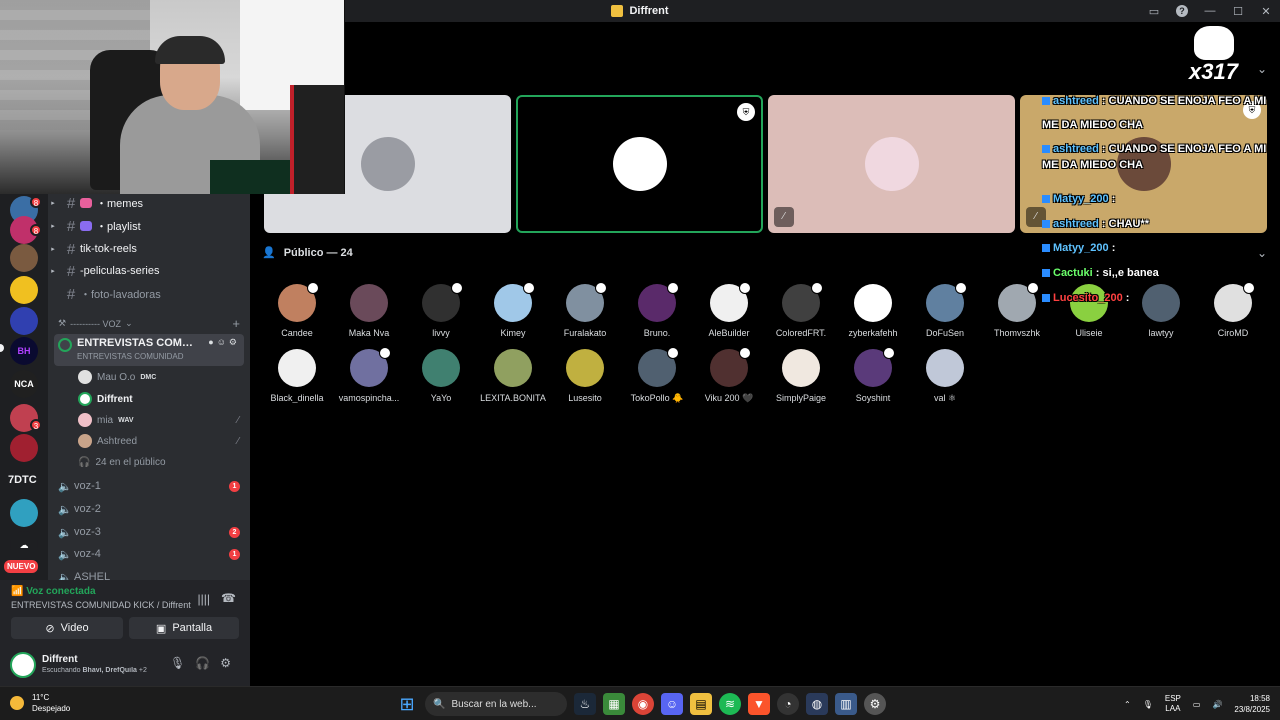 The width and height of the screenshot is (1280, 720). What do you see at coordinates (407, 704) in the screenshot?
I see `windows-start-icon: ⊞` at bounding box center [407, 704].